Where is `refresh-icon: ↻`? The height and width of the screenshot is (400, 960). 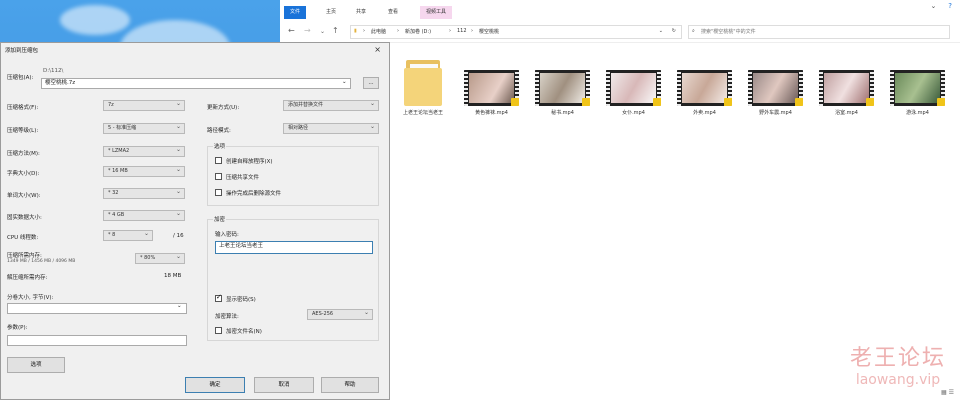
refresh-icon: ↻ is located at coordinates (674, 31).